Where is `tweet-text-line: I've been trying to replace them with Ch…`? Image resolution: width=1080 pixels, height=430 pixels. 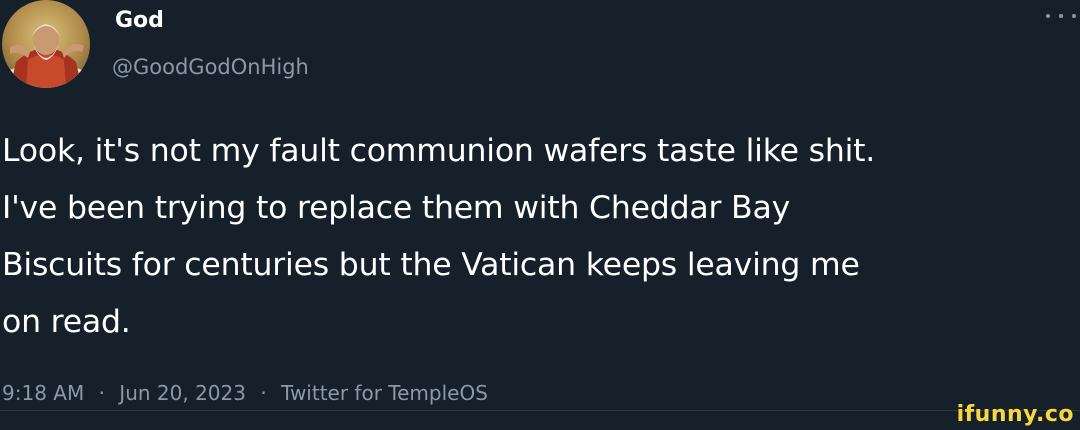
tweet-text-line: I've been trying to replace them with Ch… is located at coordinates (396, 208).